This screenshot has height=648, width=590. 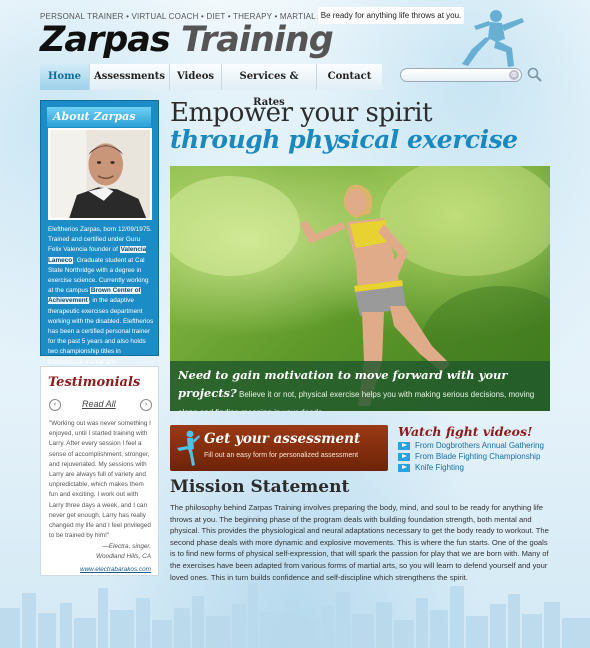 I want to click on site-logo: Zarpas Training, so click(x=187, y=40).